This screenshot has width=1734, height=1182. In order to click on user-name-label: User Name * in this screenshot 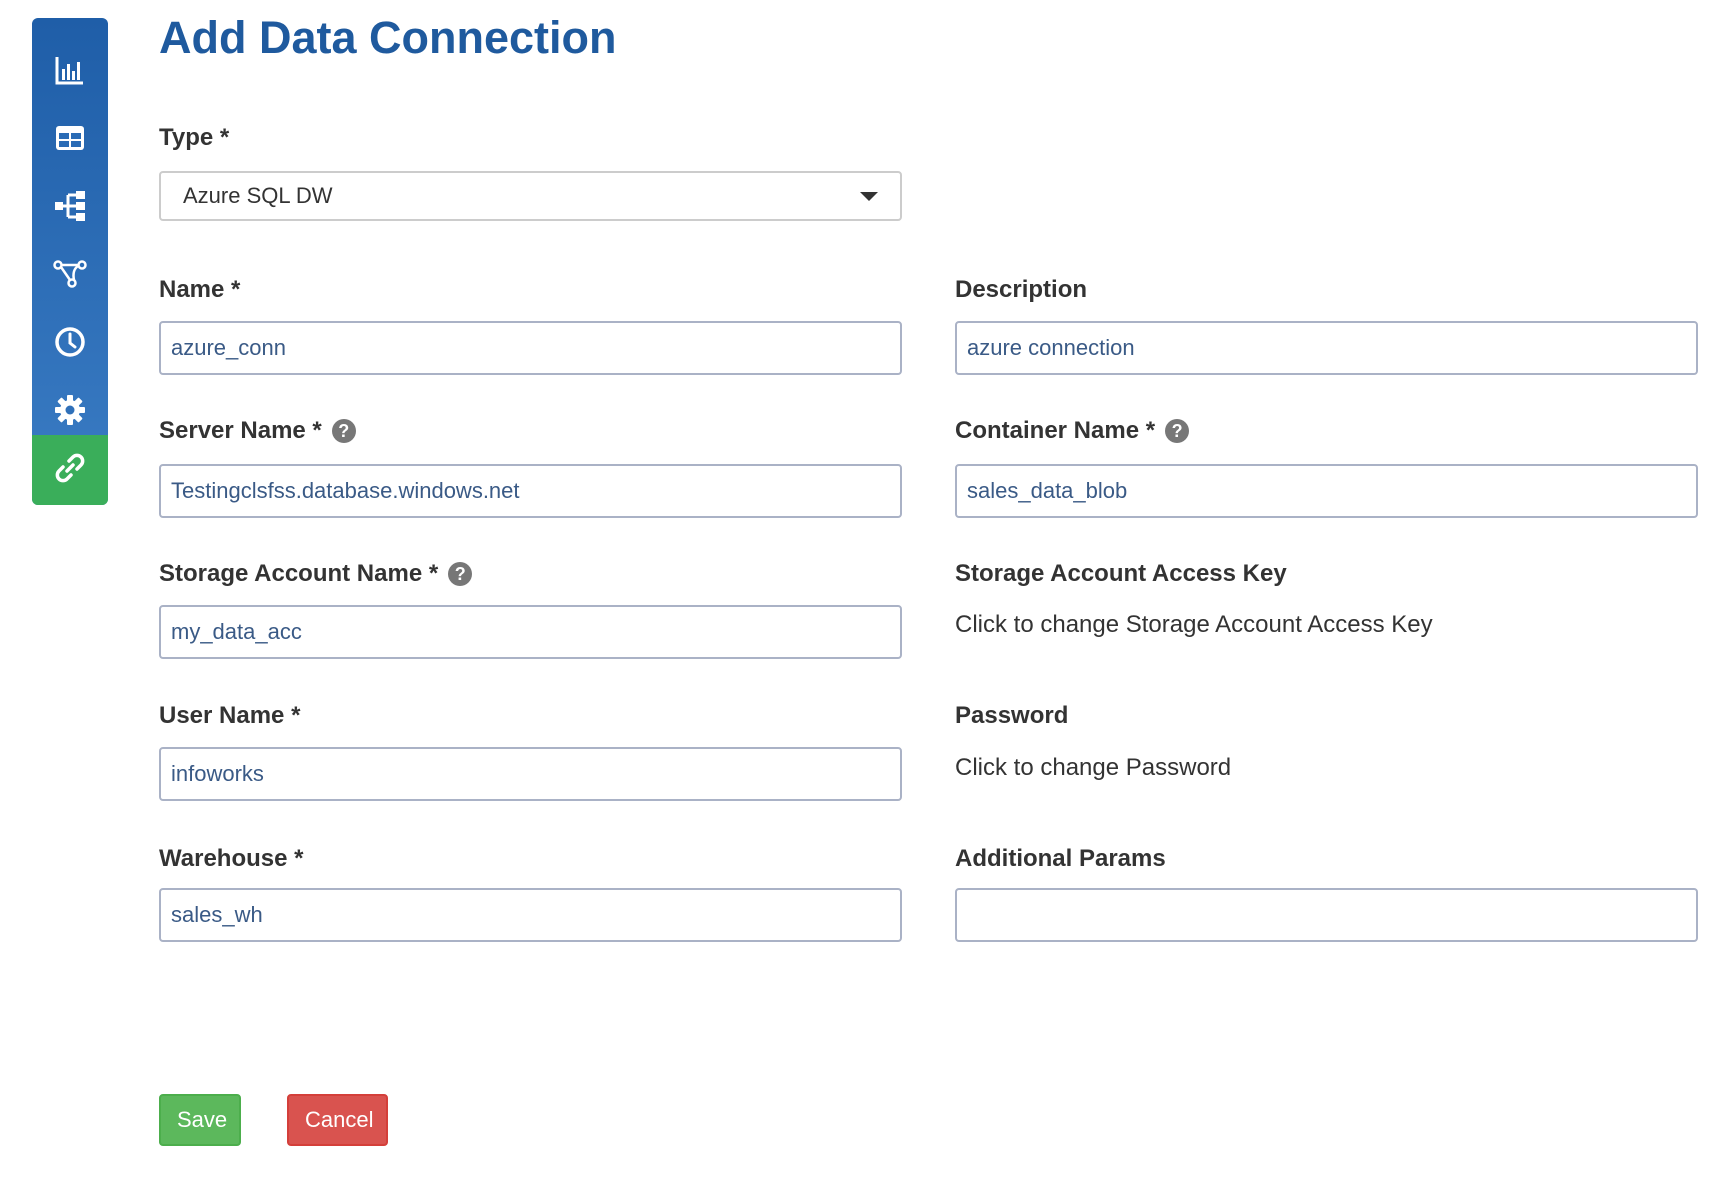, I will do `click(229, 716)`.